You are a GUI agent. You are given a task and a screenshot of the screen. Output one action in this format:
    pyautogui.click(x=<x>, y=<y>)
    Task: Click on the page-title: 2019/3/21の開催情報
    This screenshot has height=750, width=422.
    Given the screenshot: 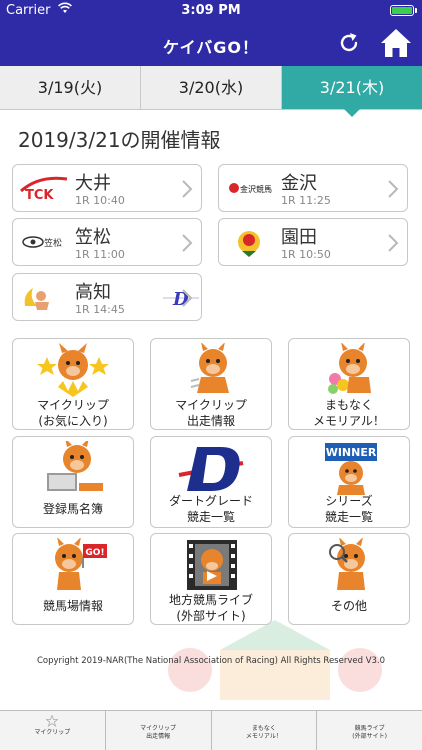 What is the action you would take?
    pyautogui.click(x=119, y=140)
    